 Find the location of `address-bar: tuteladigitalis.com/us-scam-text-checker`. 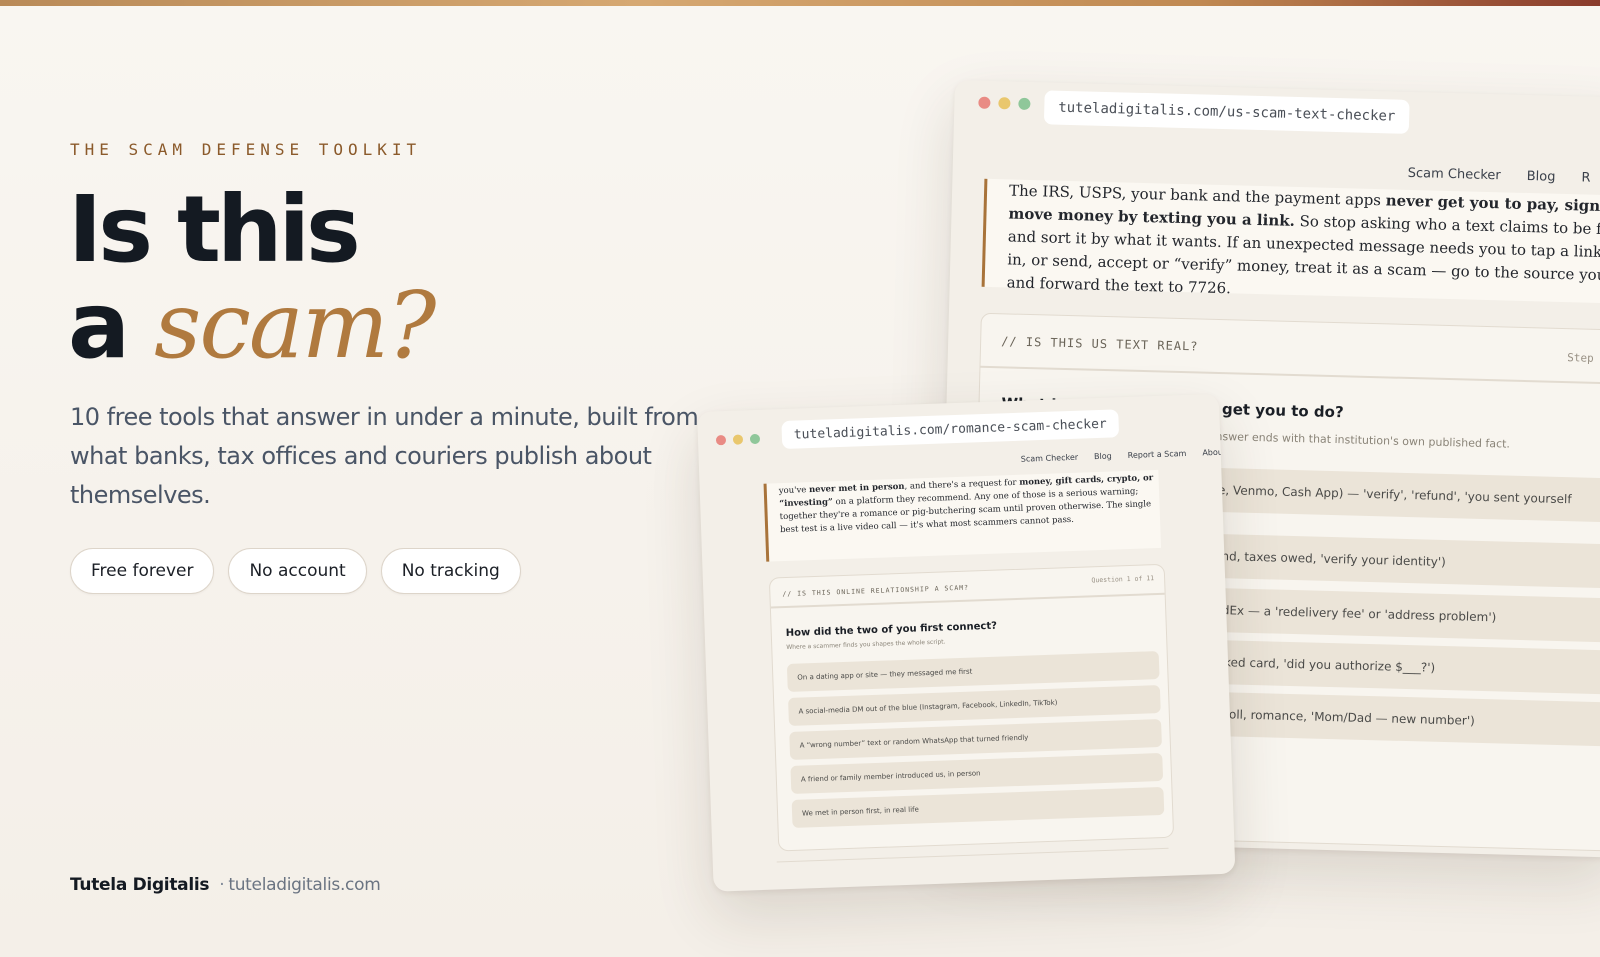

address-bar: tuteladigitalis.com/us-scam-text-checker is located at coordinates (1226, 112).